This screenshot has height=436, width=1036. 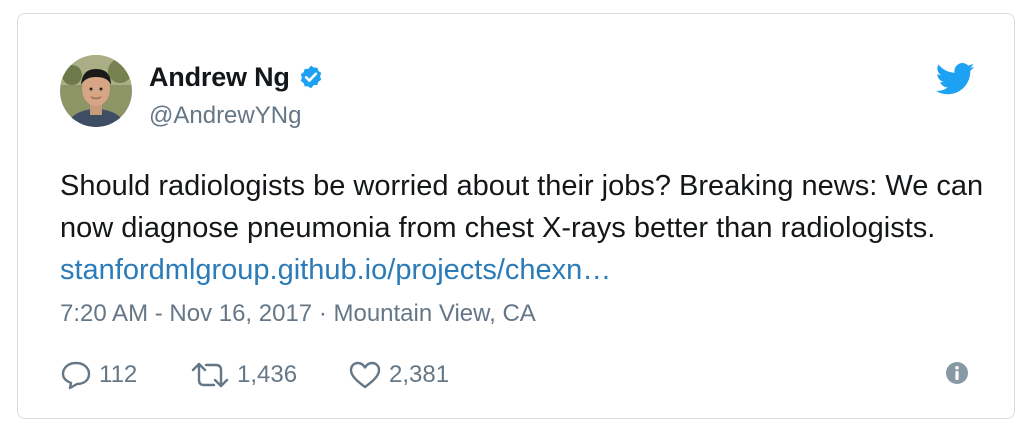 I want to click on author-row: Andrew Ng, so click(x=236, y=77).